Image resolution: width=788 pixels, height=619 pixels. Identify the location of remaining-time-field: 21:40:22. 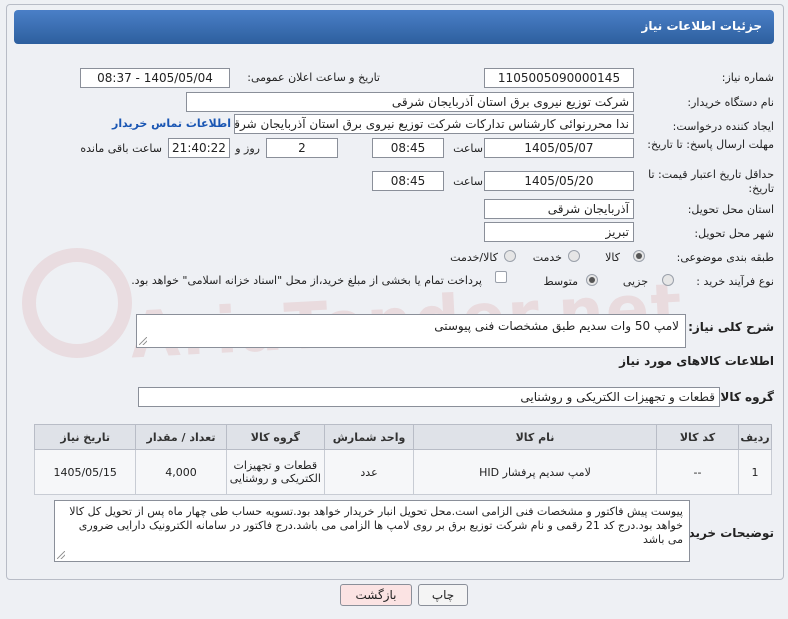
(199, 148).